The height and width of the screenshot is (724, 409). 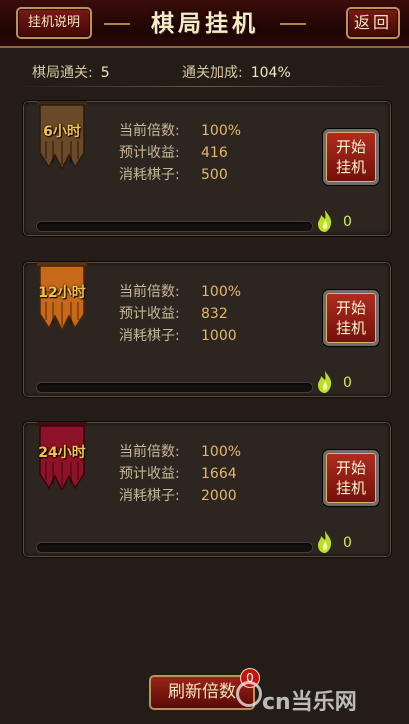 I want to click on card-info: 当前倍数: 100% 预计收益: 832 消耗棋子: 1000, so click(x=180, y=314).